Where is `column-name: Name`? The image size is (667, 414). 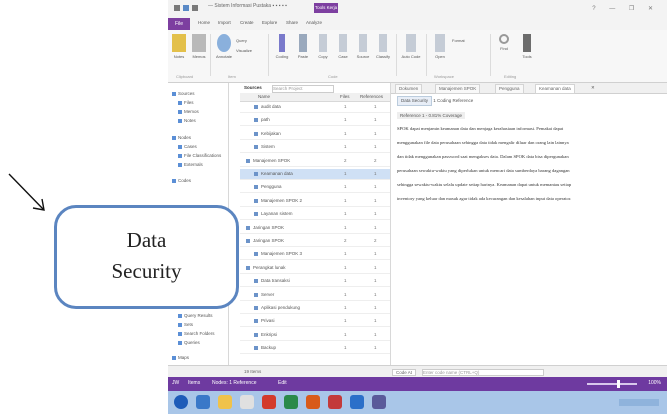 column-name: Name is located at coordinates (264, 97).